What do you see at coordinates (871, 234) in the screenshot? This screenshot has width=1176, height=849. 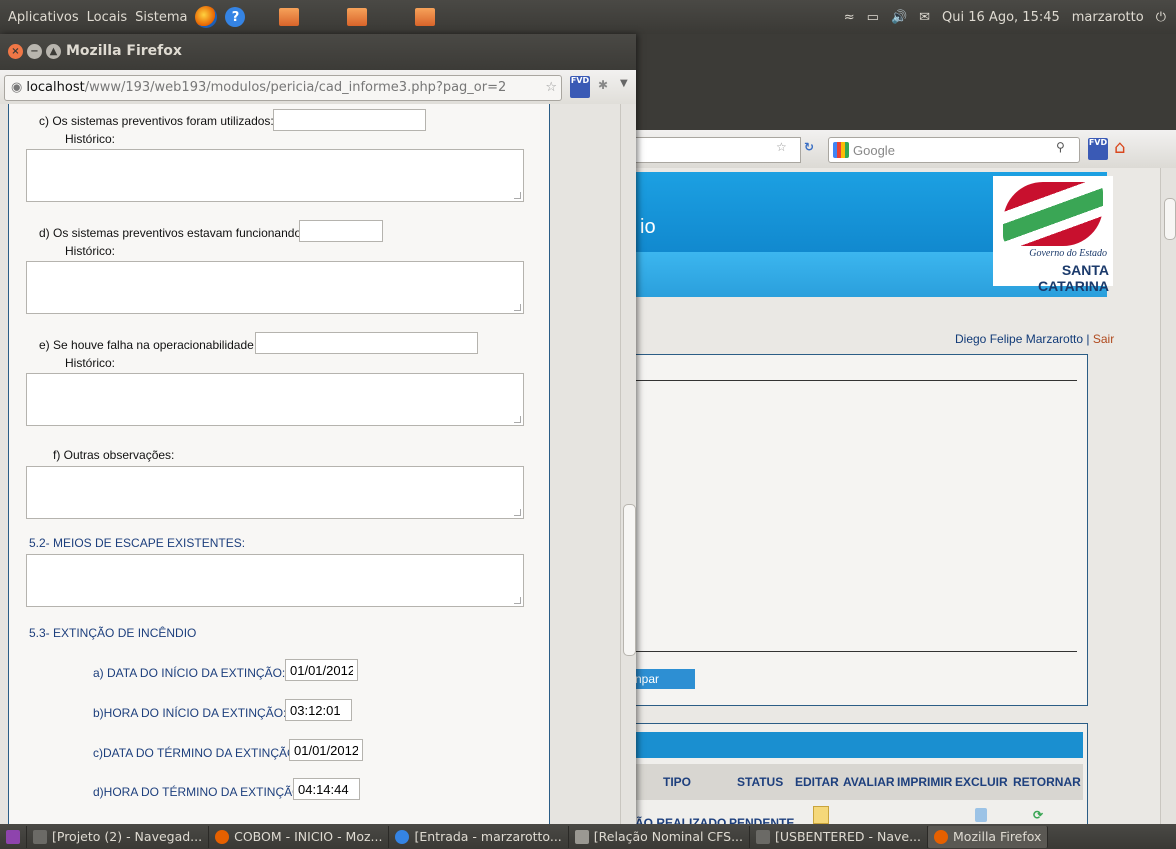 I see `site-header: io Governo do Estado SANTA CATARINA` at bounding box center [871, 234].